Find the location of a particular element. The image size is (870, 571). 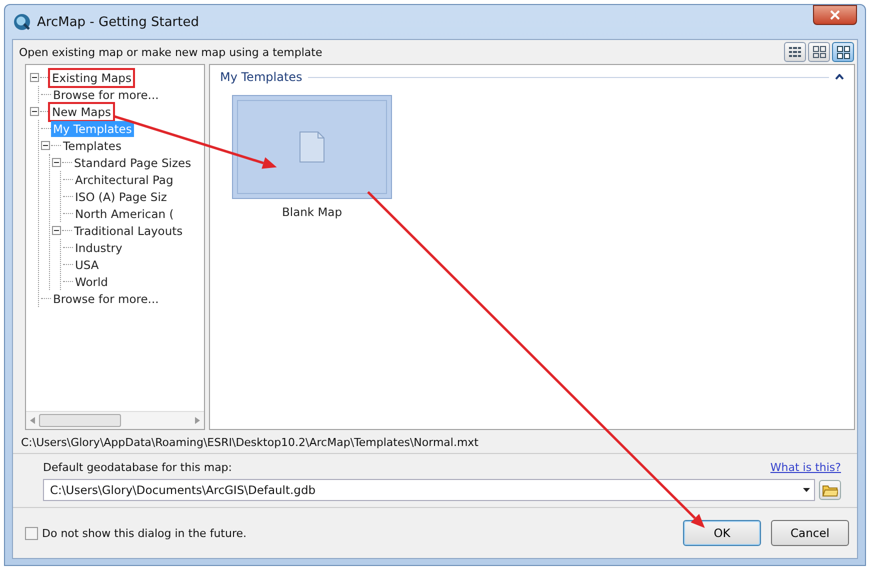

help-link: What is this? is located at coordinates (805, 467).